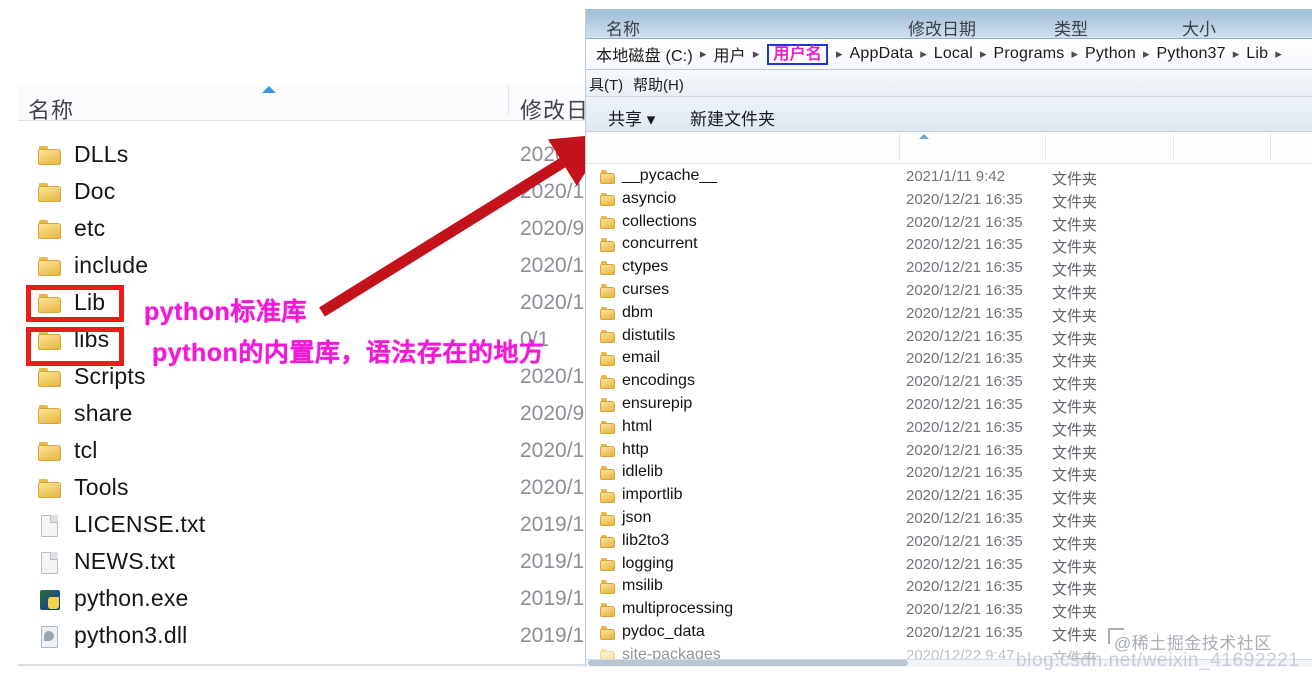  What do you see at coordinates (302, 230) in the screenshot?
I see `list-item: etc 2020/9` at bounding box center [302, 230].